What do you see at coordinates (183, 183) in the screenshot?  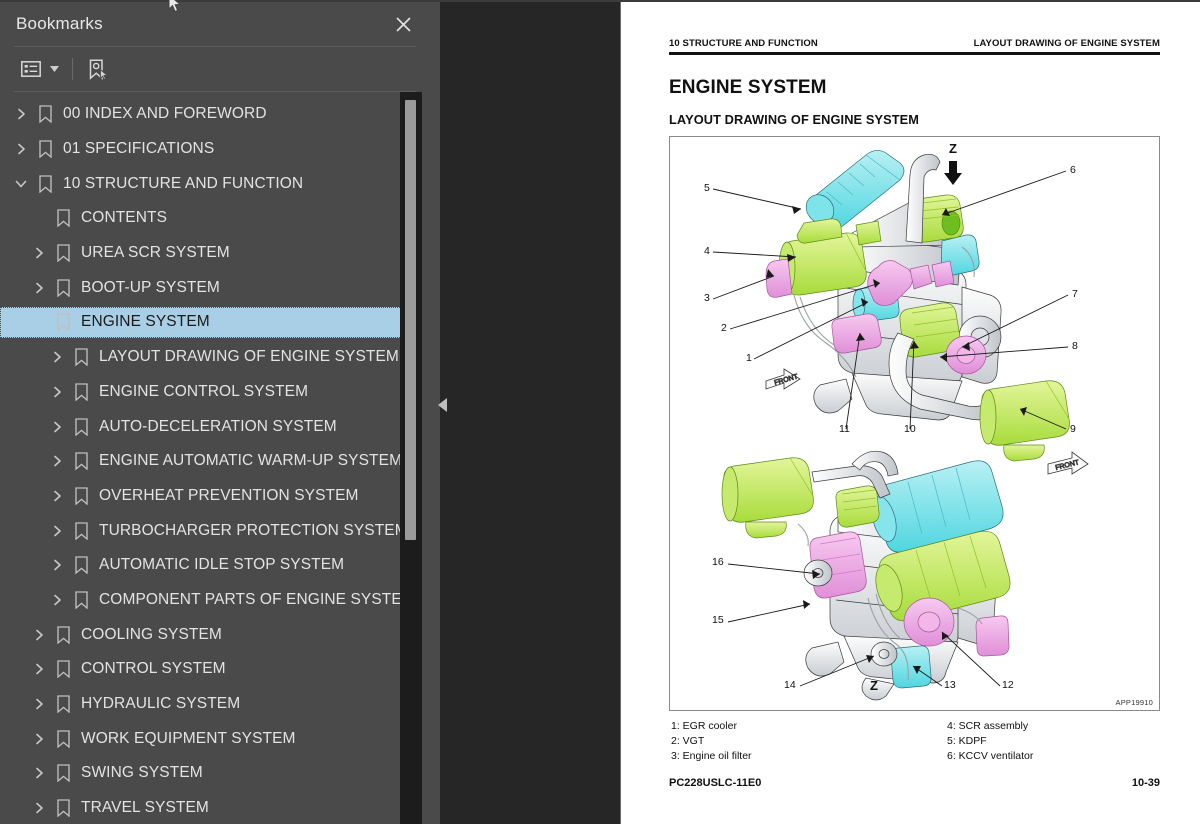 I see `bookmark-label: 10 STRUCTURE AND FUNCTION` at bounding box center [183, 183].